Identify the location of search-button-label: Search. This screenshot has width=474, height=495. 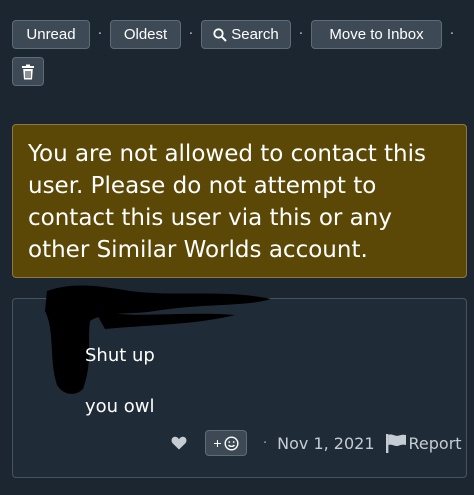
(255, 34).